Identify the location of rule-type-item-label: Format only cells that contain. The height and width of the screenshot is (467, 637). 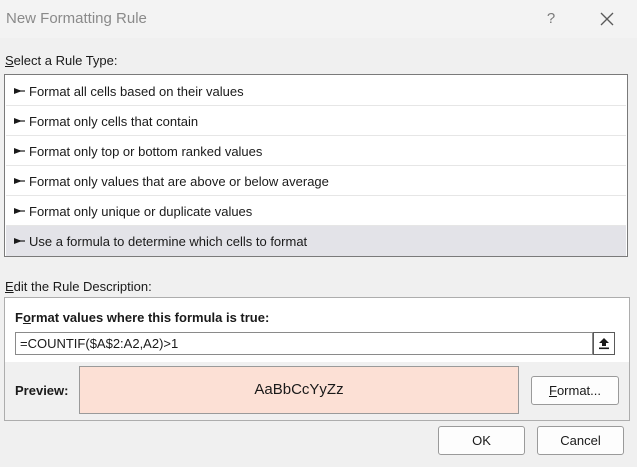
(114, 121).